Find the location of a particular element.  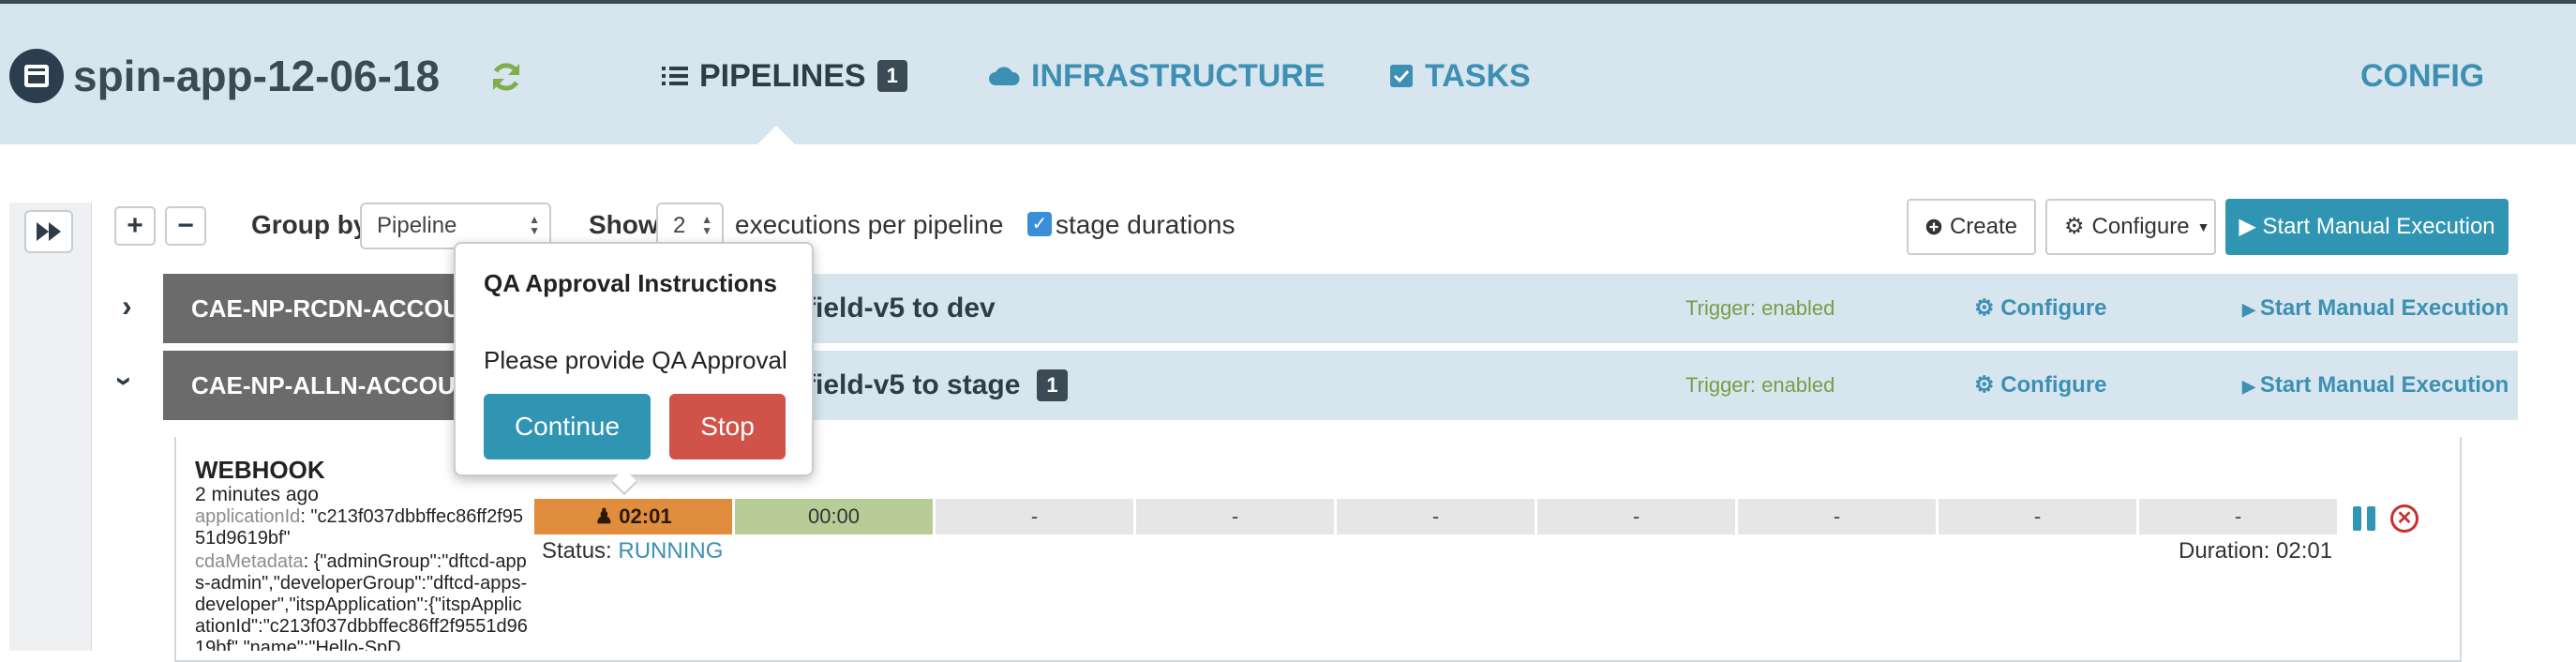

checkbox-icon is located at coordinates (1401, 76).